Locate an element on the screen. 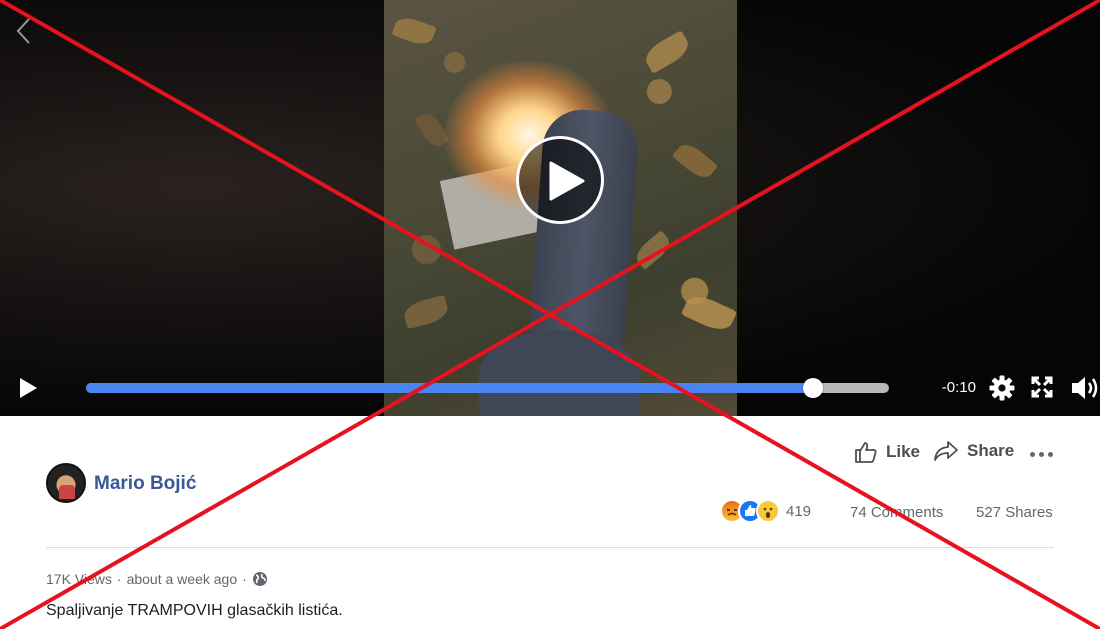 The width and height of the screenshot is (1100, 629). player-controls: -0:10 is located at coordinates (550, 388).